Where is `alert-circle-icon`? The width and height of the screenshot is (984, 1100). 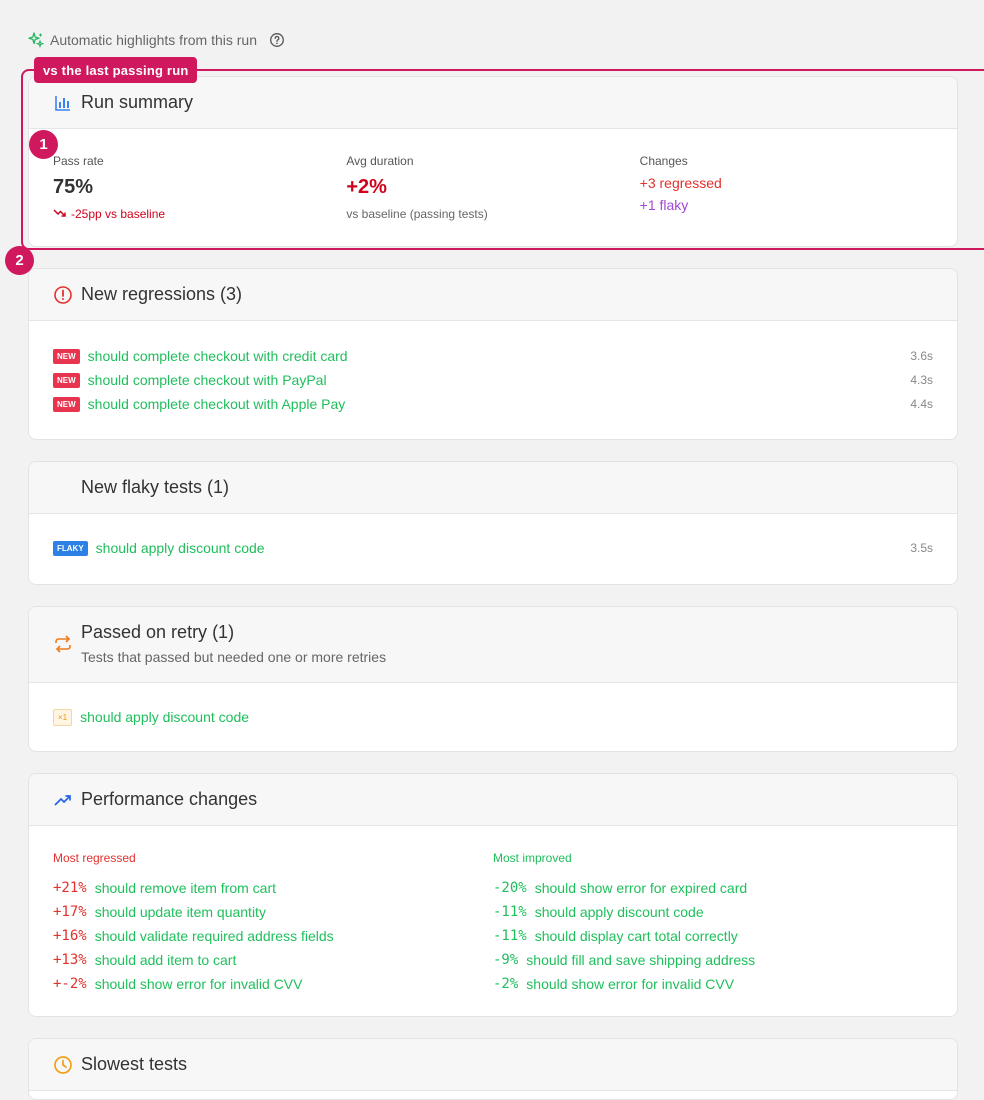 alert-circle-icon is located at coordinates (63, 295).